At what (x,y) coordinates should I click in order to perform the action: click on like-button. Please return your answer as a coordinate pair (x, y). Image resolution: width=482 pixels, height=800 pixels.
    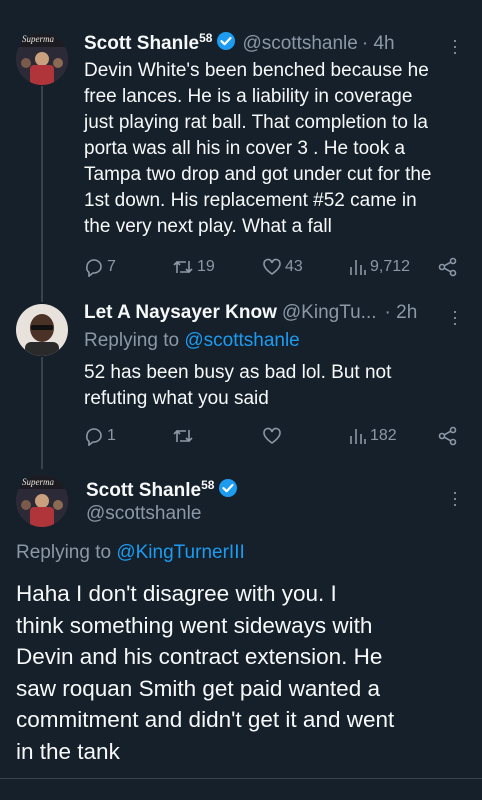
    Looking at the image, I should click on (272, 436).